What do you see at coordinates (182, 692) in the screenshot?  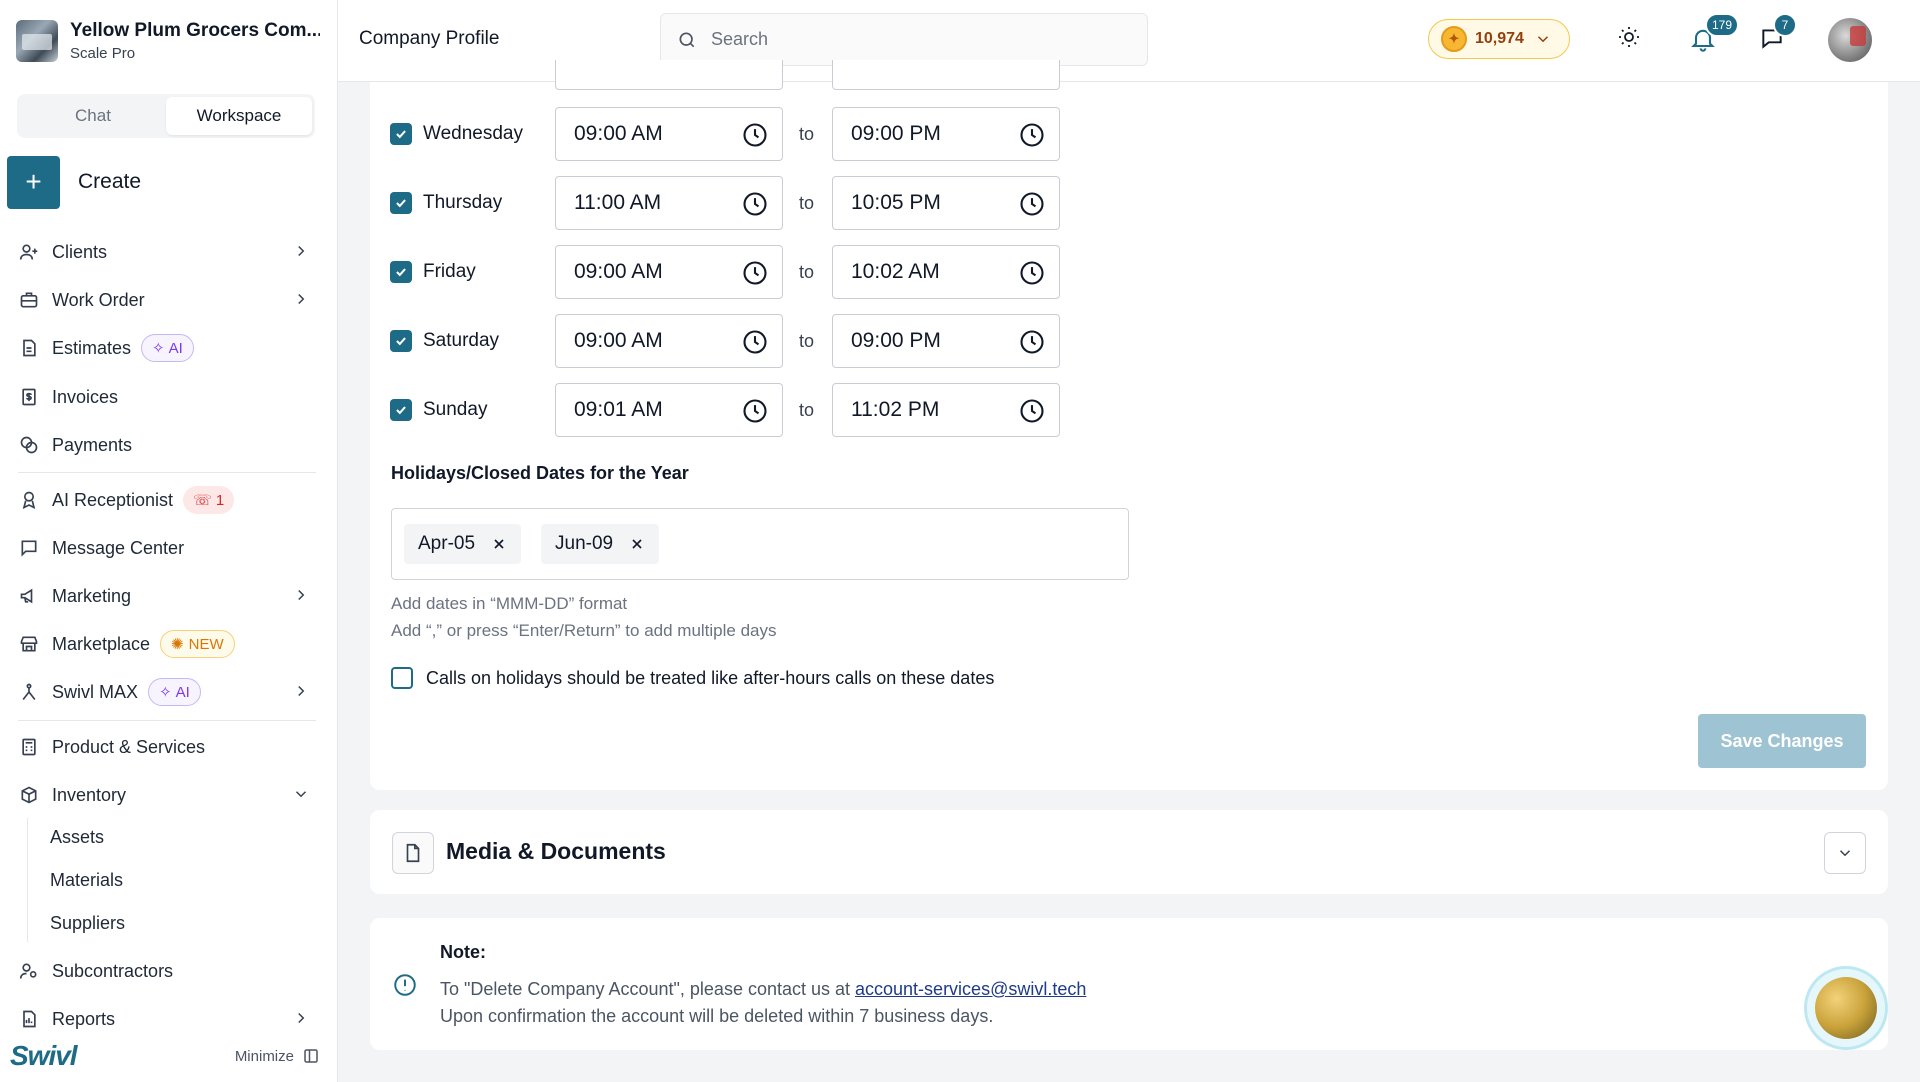 I see `ai-badge-label: AI` at bounding box center [182, 692].